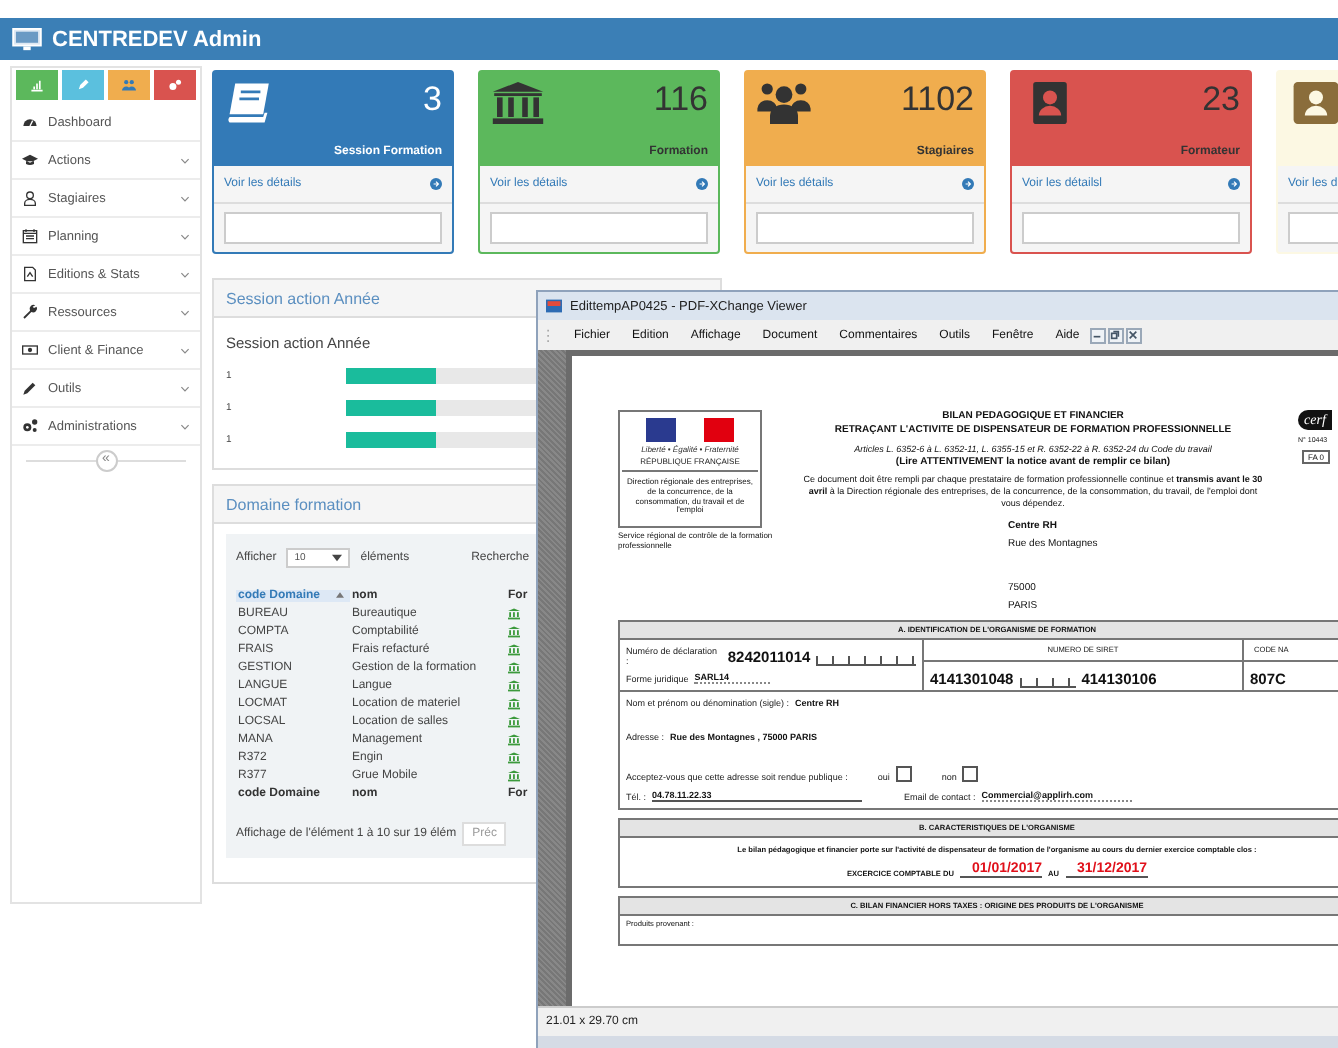 The image size is (1338, 1048). What do you see at coordinates (30, 350) in the screenshot?
I see `banknote-icon` at bounding box center [30, 350].